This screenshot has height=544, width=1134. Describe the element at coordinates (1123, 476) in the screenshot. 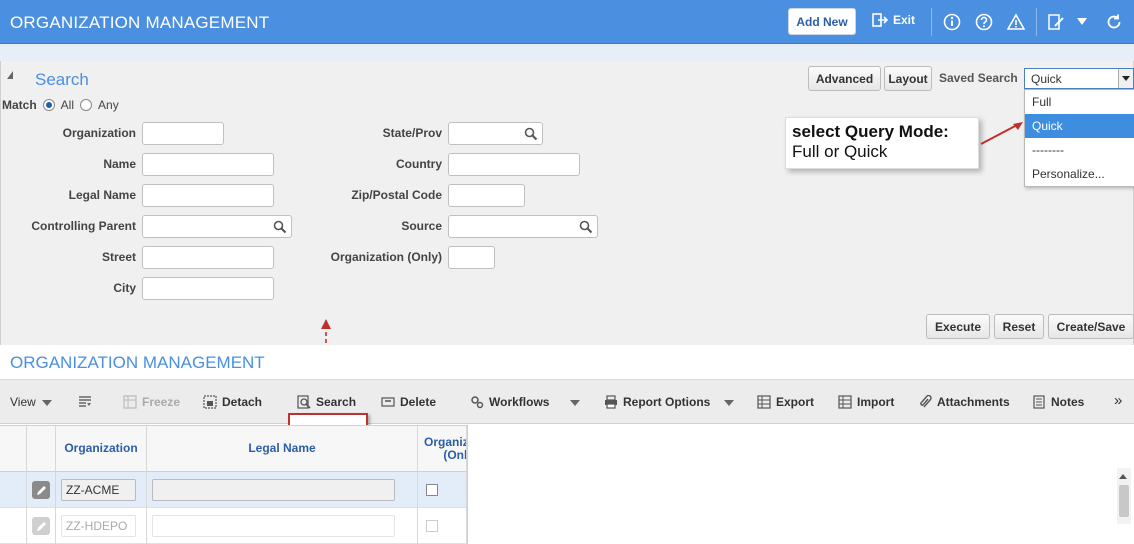

I see `scroll-up-icon` at that location.